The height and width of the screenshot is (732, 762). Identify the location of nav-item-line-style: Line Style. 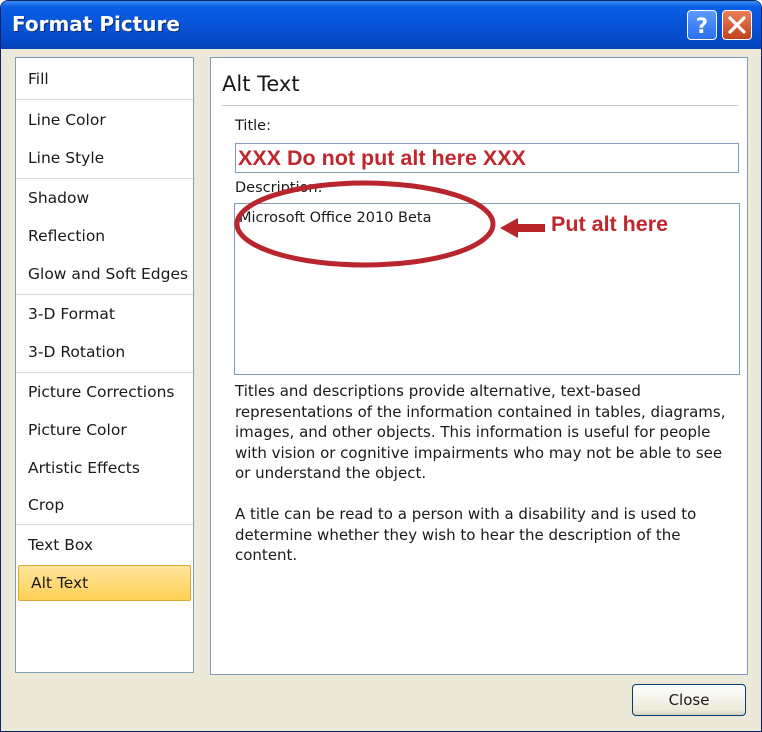
(104, 158).